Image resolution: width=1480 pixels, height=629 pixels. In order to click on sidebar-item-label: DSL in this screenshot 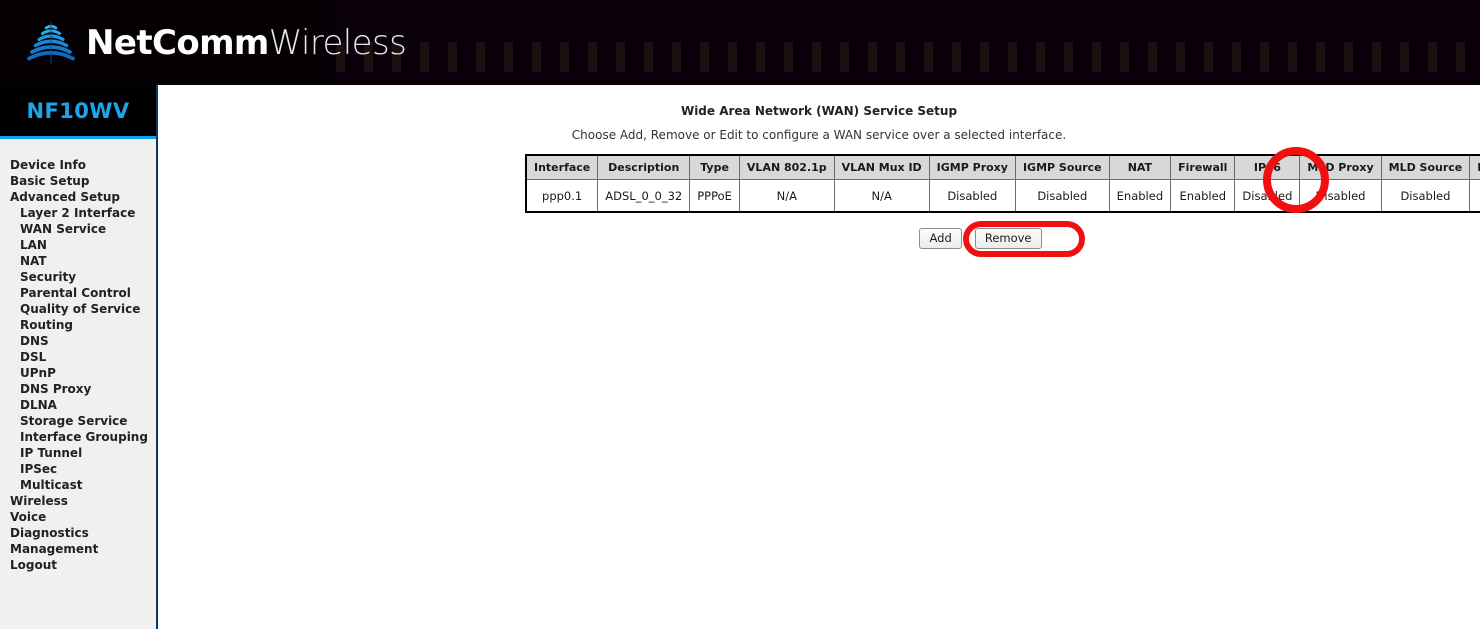, I will do `click(33, 357)`.